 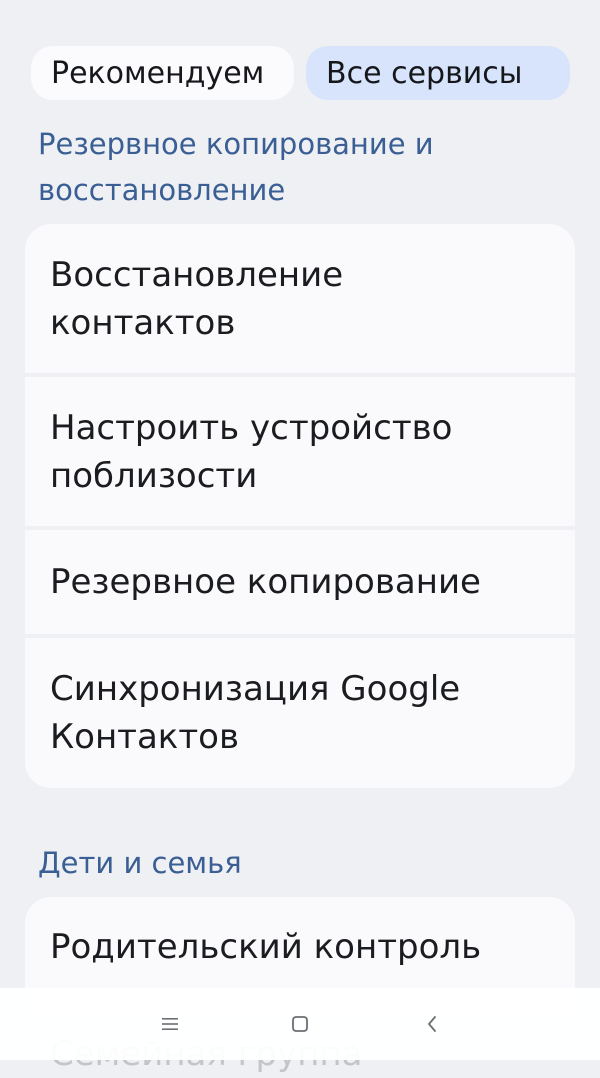 What do you see at coordinates (300, 73) in the screenshot?
I see `tab-bar: Рекомендуем Все сервисы` at bounding box center [300, 73].